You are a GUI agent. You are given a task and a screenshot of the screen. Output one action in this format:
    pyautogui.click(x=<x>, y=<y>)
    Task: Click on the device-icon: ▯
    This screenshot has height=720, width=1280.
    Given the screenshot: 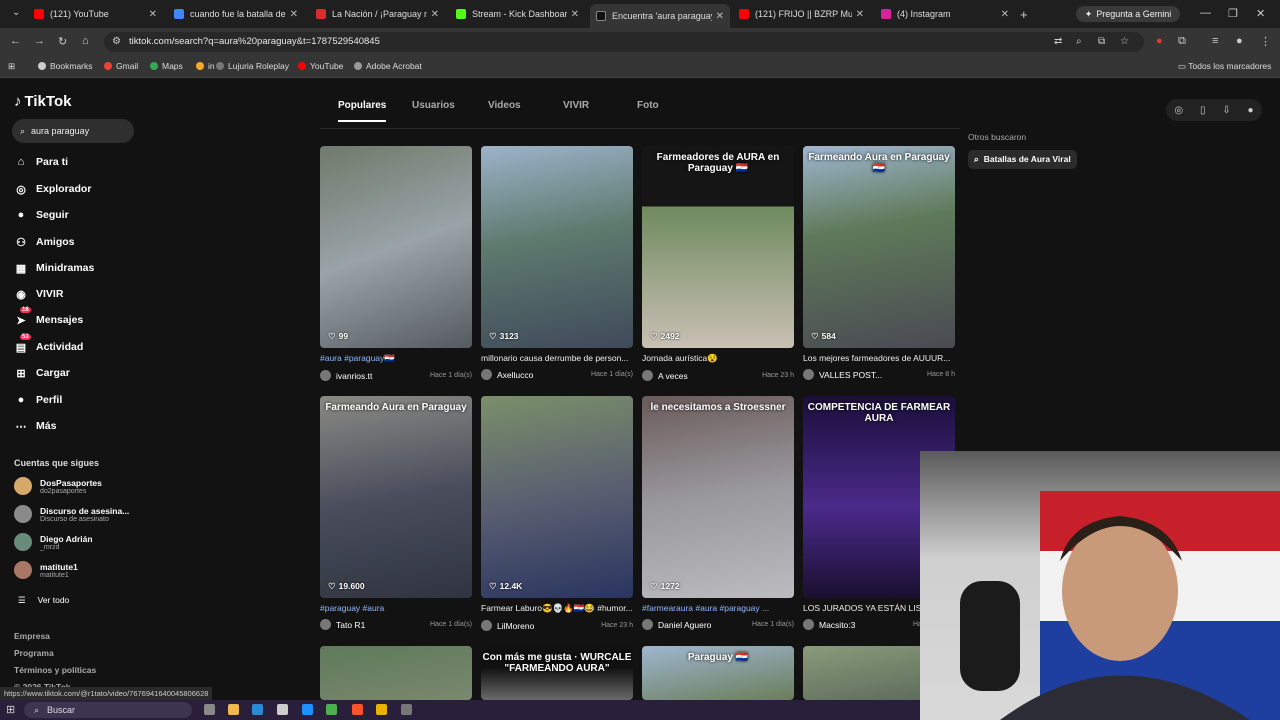 What is the action you would take?
    pyautogui.click(x=1203, y=110)
    